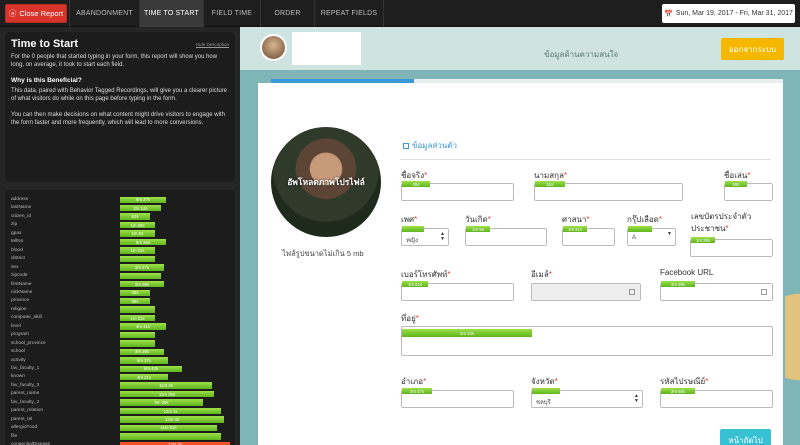 This screenshot has height=445, width=800. Describe the element at coordinates (478, 229) in the screenshot. I see `time-bar: 1m 5s` at that location.